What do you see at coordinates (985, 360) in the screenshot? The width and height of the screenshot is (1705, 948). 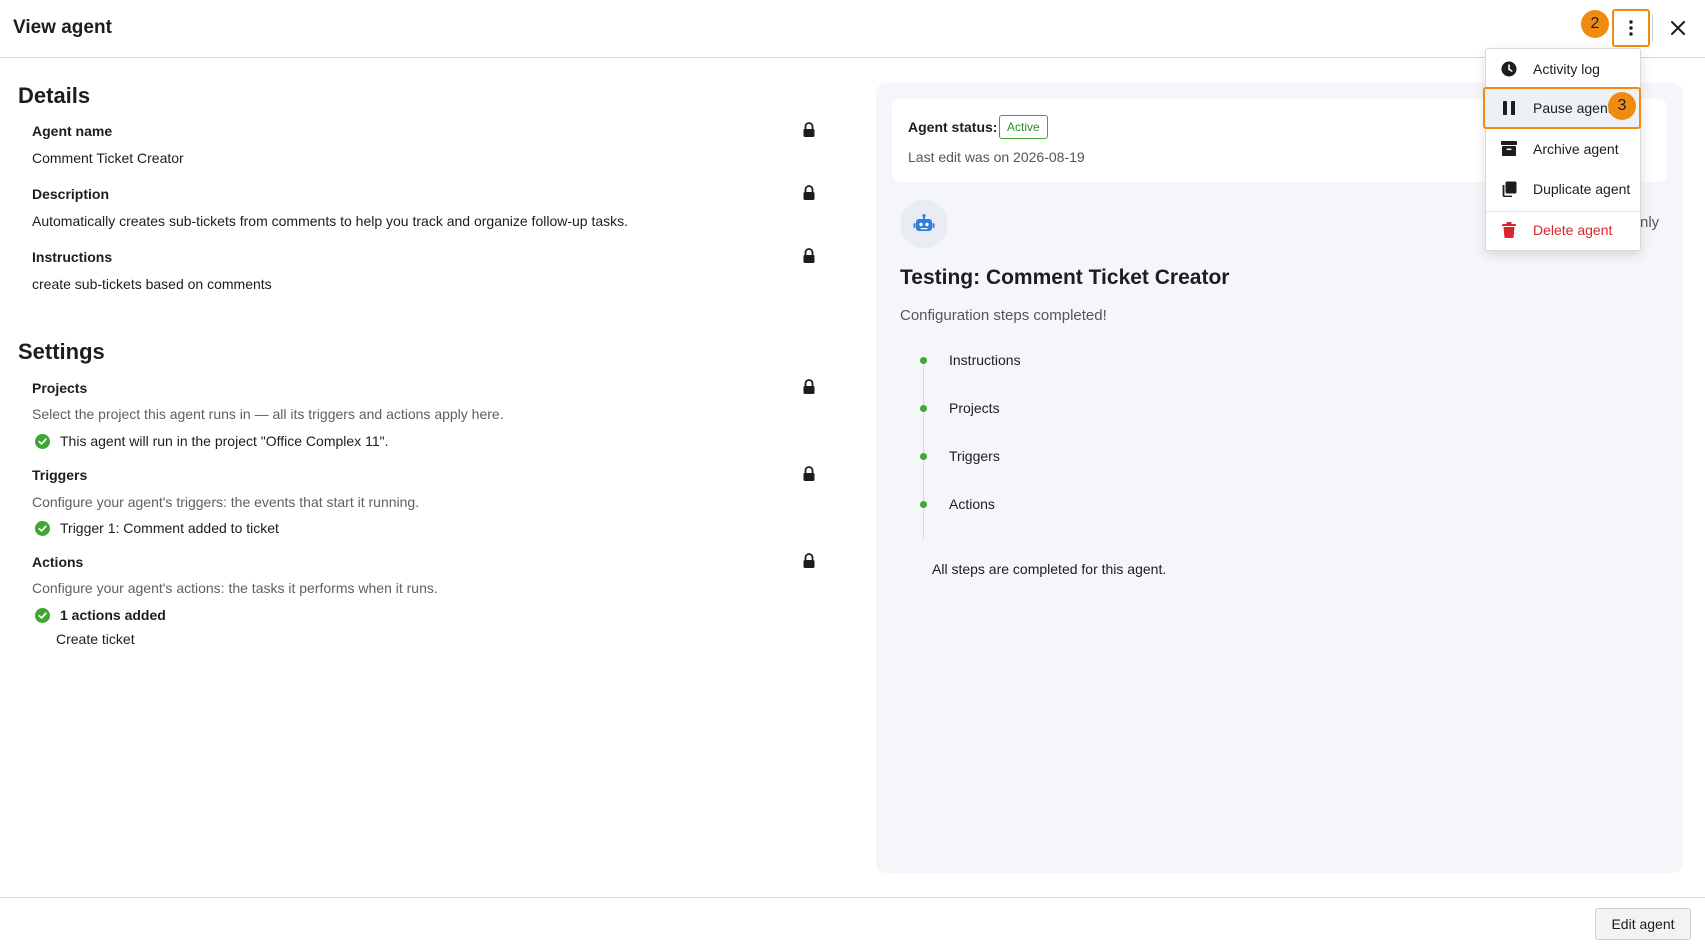 I see `step-label: Instructions` at bounding box center [985, 360].